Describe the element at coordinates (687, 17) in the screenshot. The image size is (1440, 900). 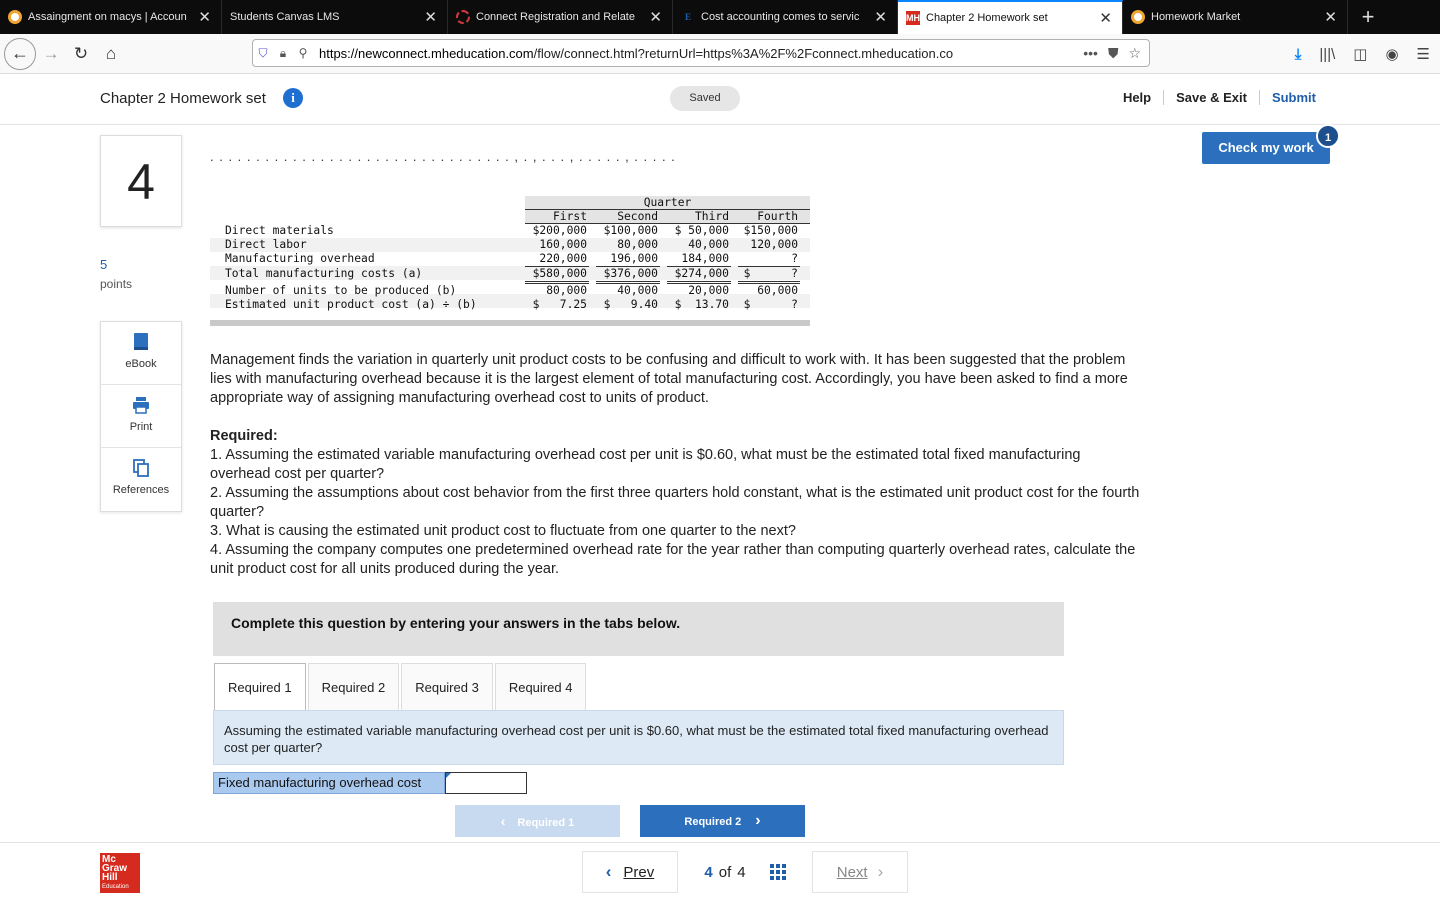
I see `e-favicon-icon: E` at that location.